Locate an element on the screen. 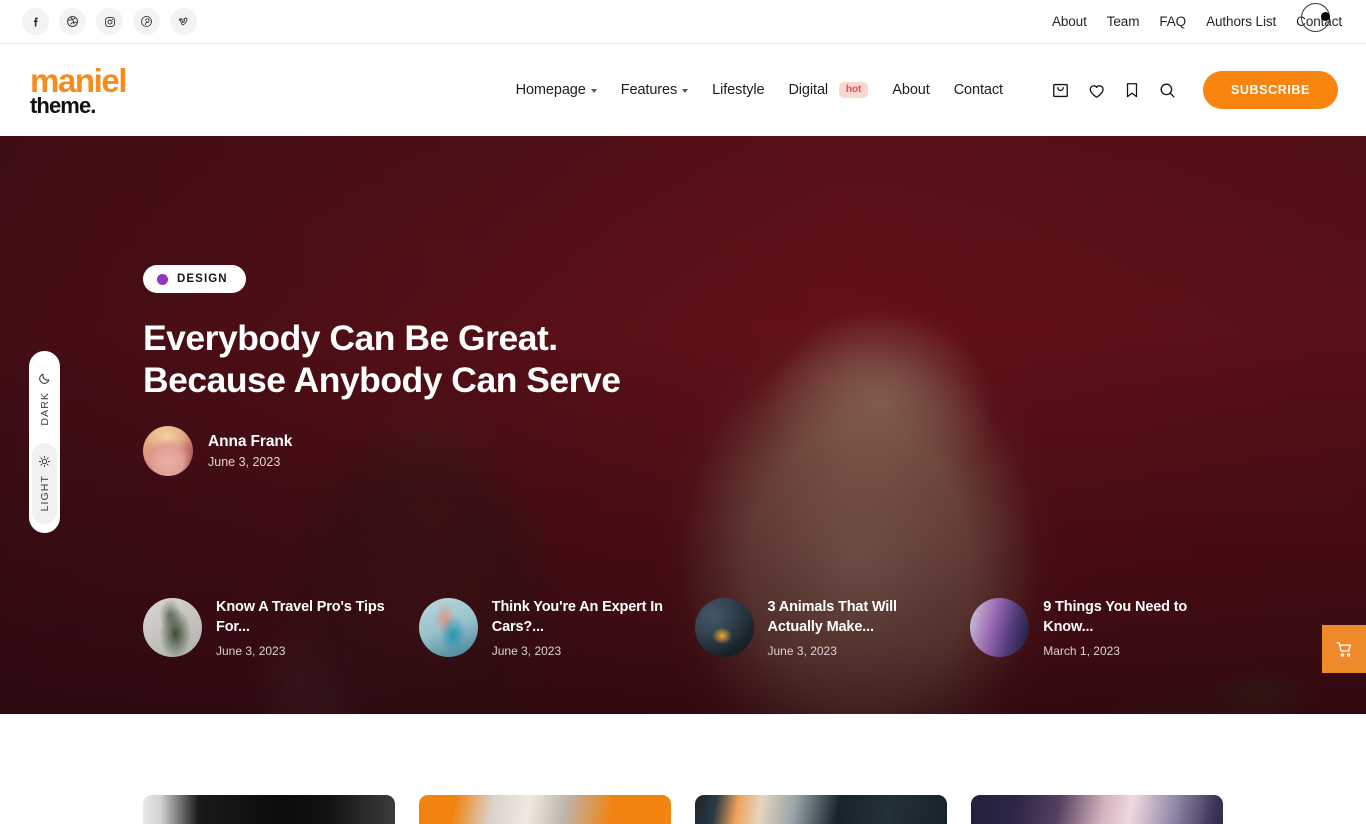 The height and width of the screenshot is (824, 1366). nav-label-lifestyle: Lifestyle is located at coordinates (738, 90).